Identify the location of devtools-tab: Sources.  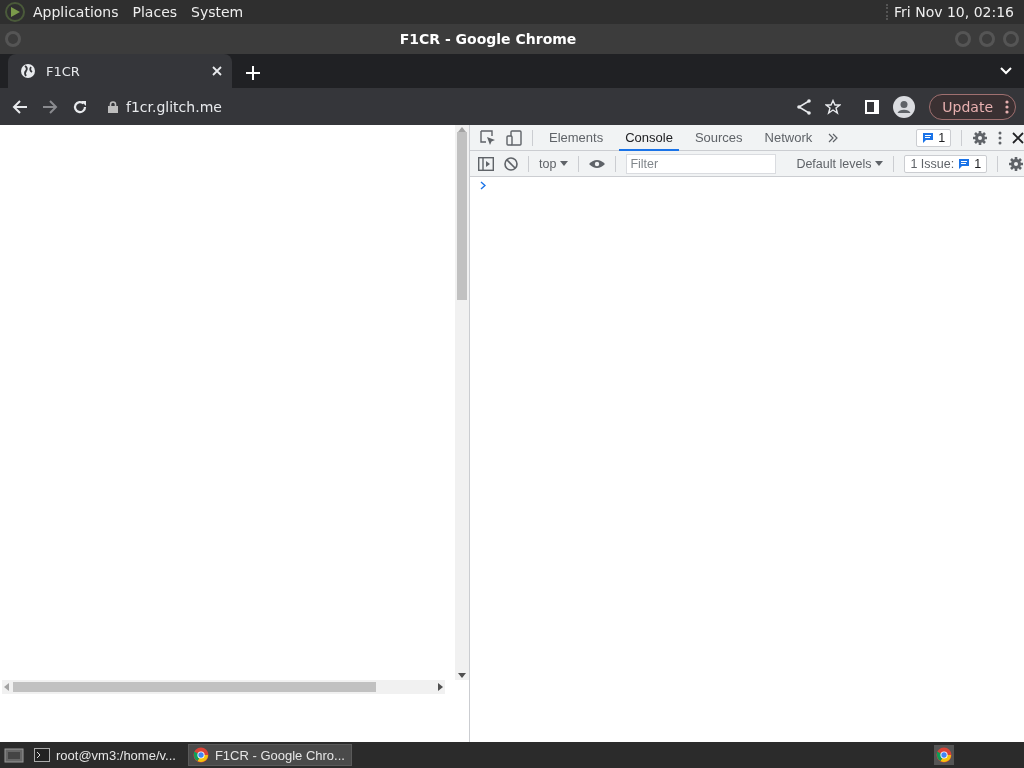
(718, 138).